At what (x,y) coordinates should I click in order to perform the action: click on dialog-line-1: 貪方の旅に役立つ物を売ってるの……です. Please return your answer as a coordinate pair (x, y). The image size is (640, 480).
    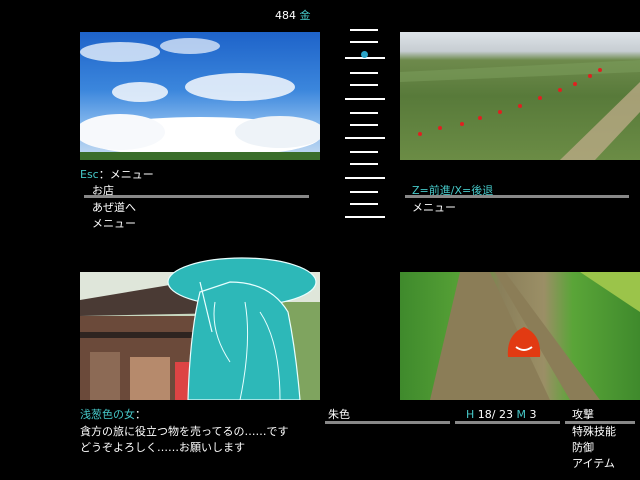
    Looking at the image, I should click on (184, 431).